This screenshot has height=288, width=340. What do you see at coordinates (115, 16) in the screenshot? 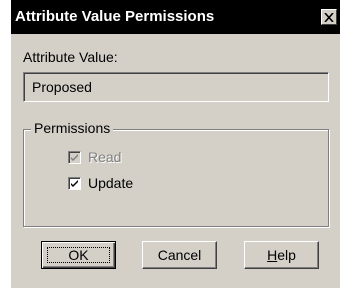
I see `dialog-title: Attribute Value Permissions` at bounding box center [115, 16].